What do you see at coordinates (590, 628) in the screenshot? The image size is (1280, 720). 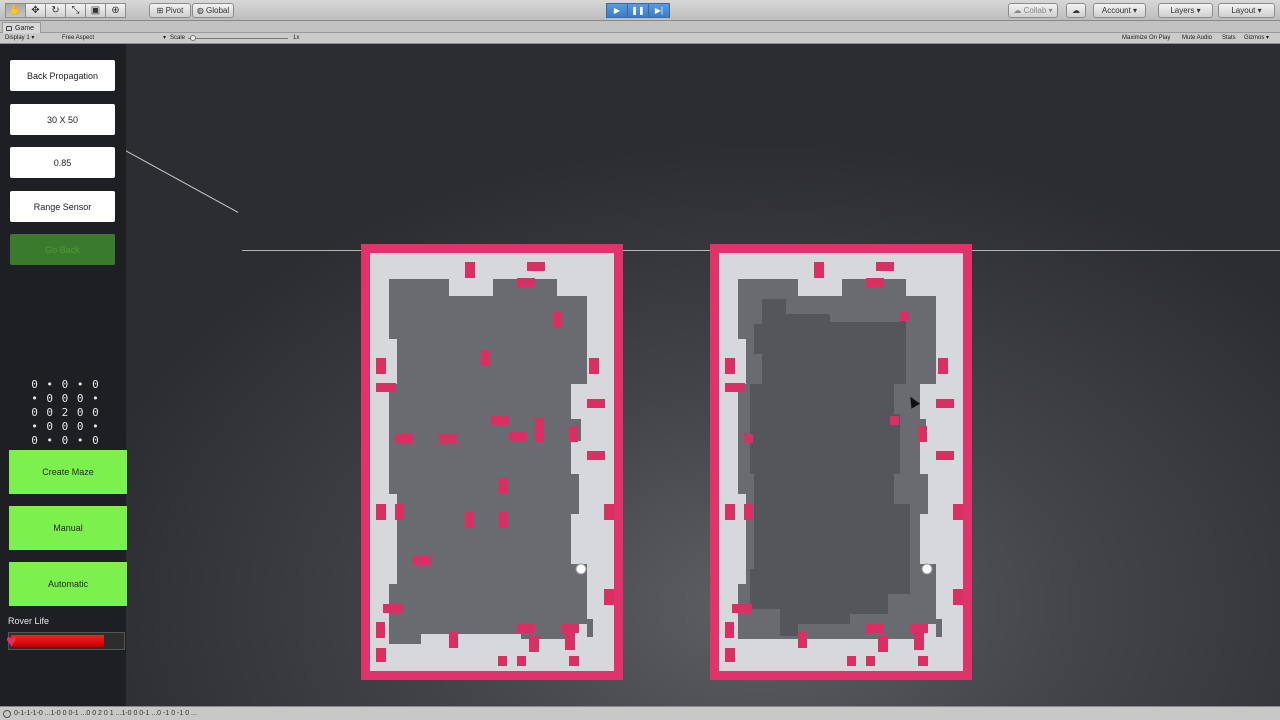 I see `maze-pillar` at bounding box center [590, 628].